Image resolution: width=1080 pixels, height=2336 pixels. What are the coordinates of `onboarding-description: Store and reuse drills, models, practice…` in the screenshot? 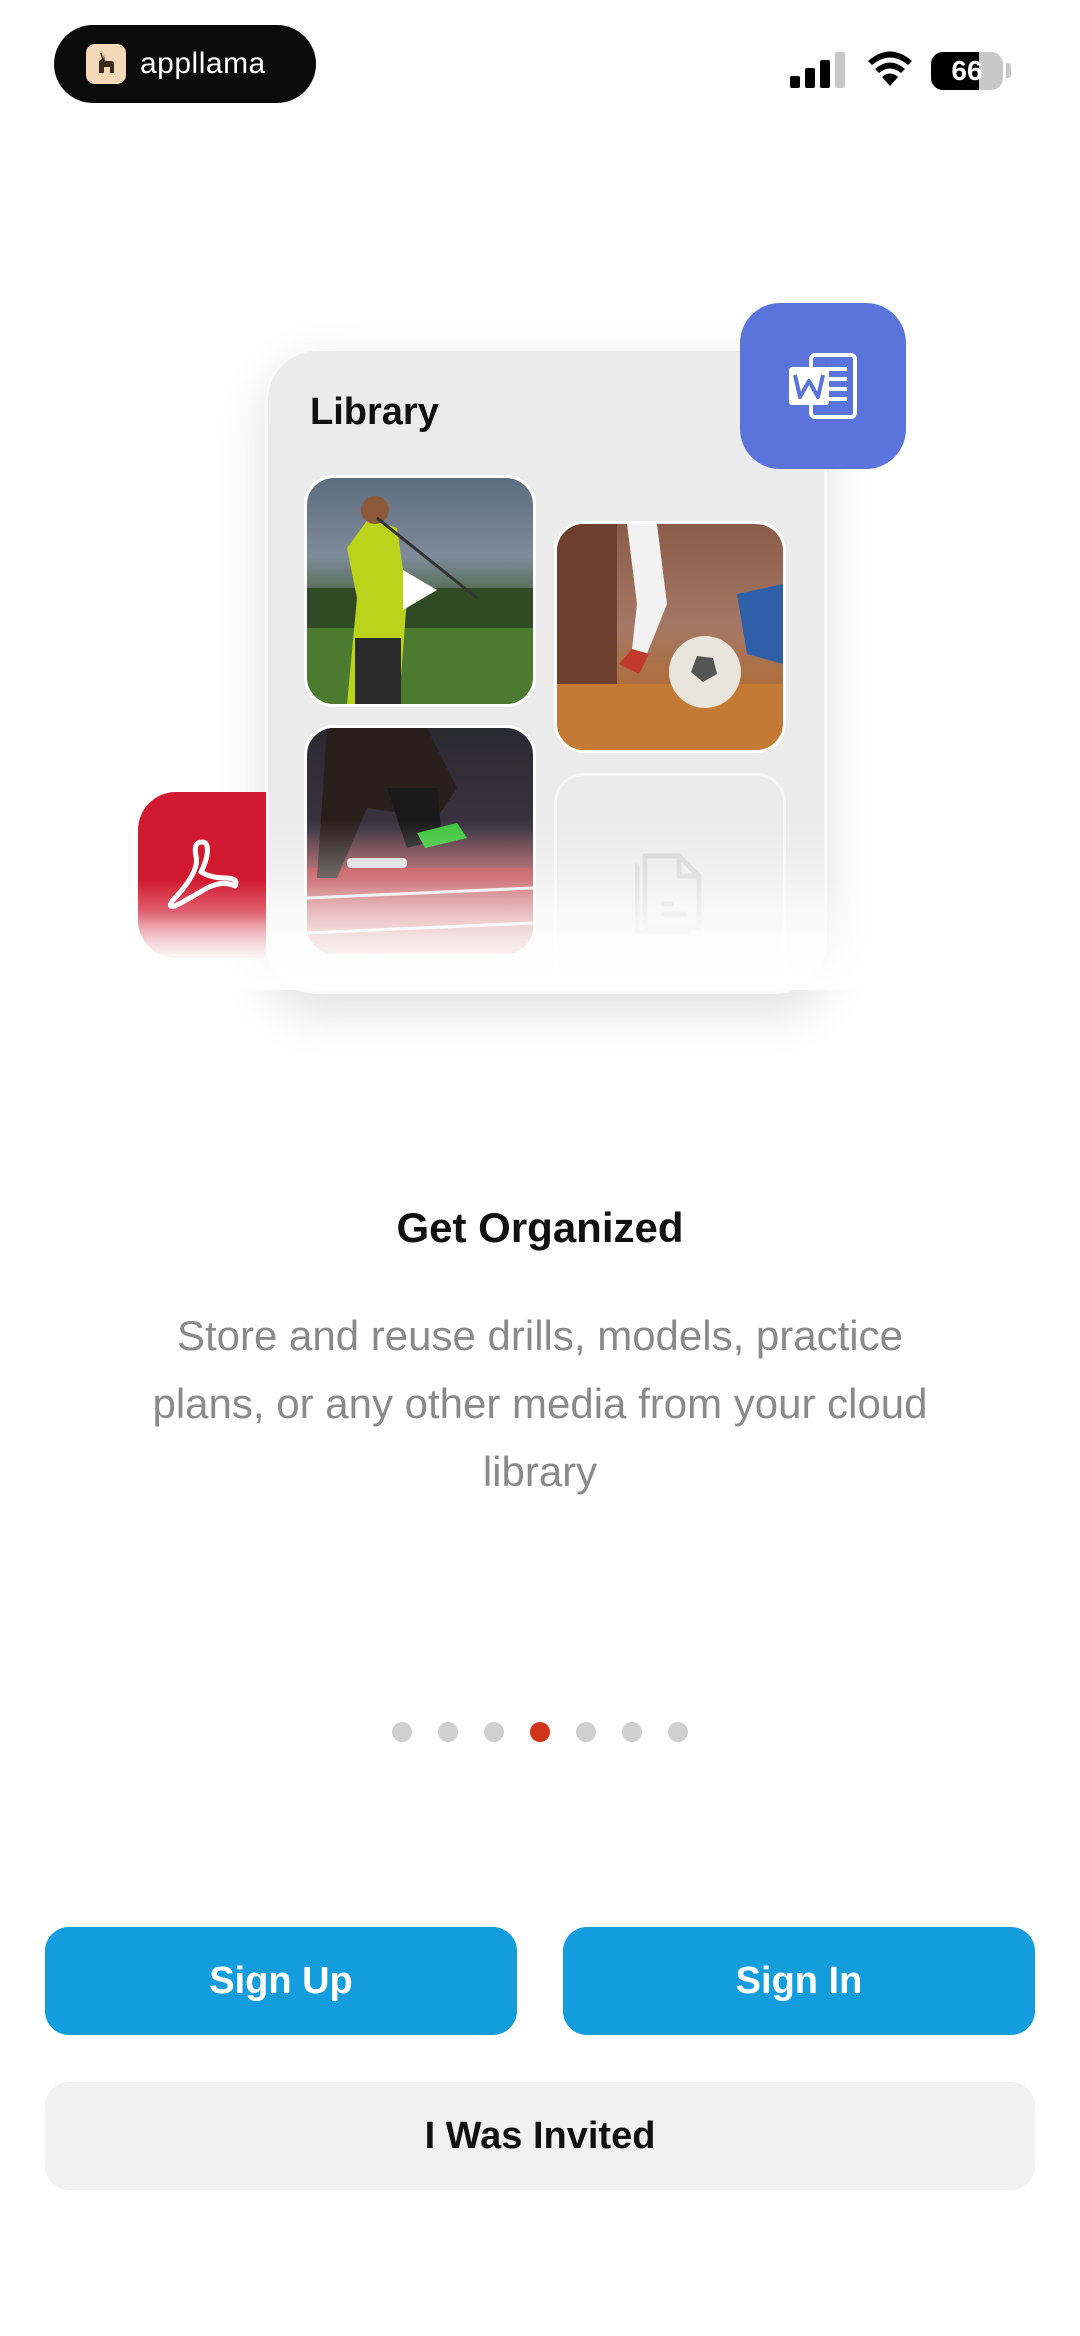 It's located at (540, 1403).